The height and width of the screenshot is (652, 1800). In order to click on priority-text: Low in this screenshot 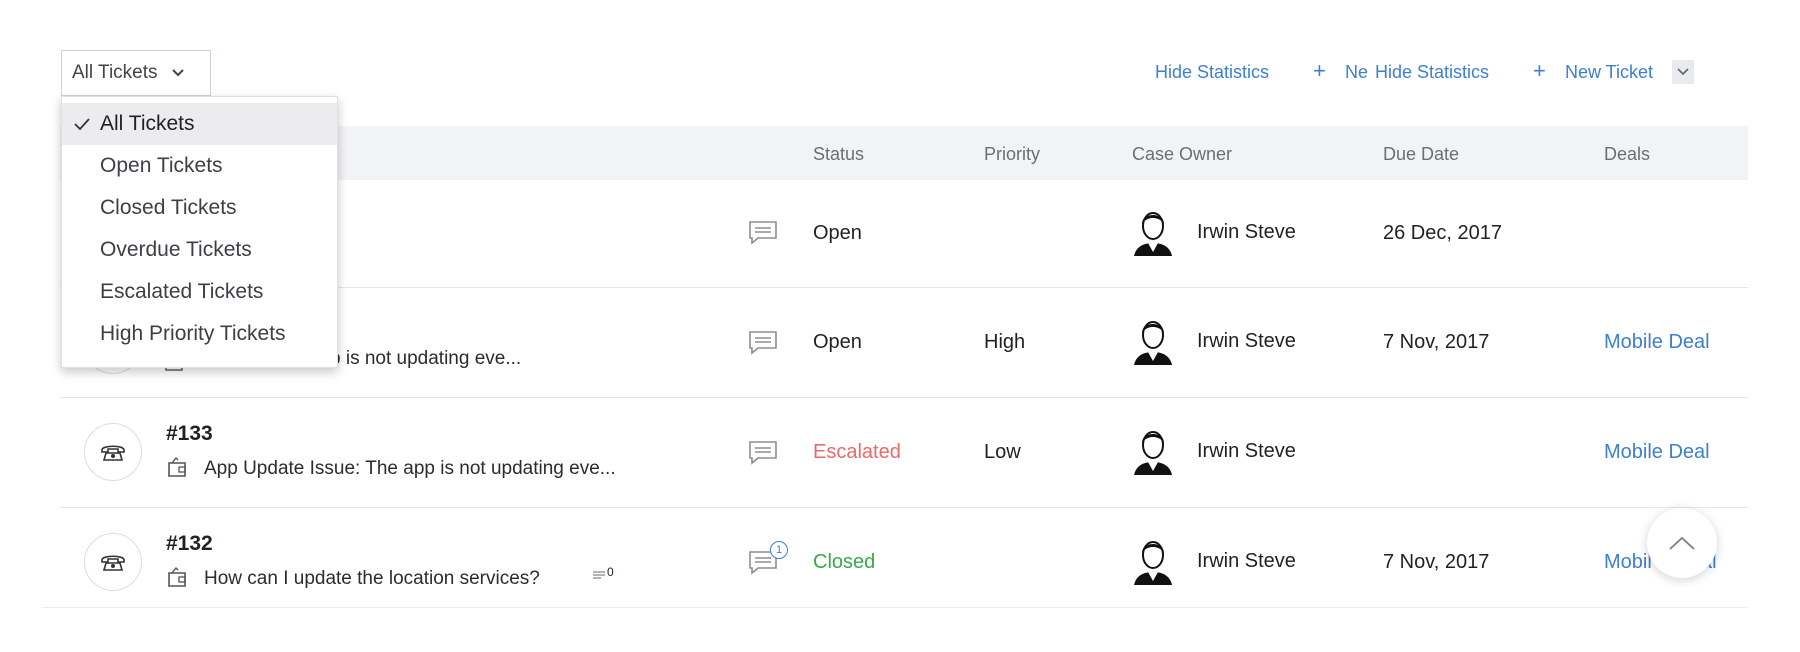, I will do `click(1002, 452)`.